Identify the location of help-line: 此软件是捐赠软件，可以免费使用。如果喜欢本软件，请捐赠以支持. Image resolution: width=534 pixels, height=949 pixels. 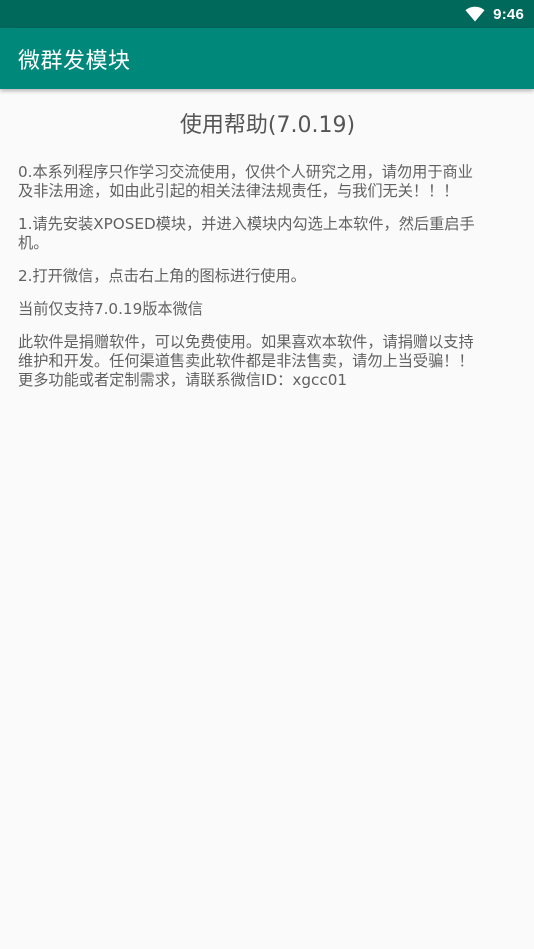
(246, 342).